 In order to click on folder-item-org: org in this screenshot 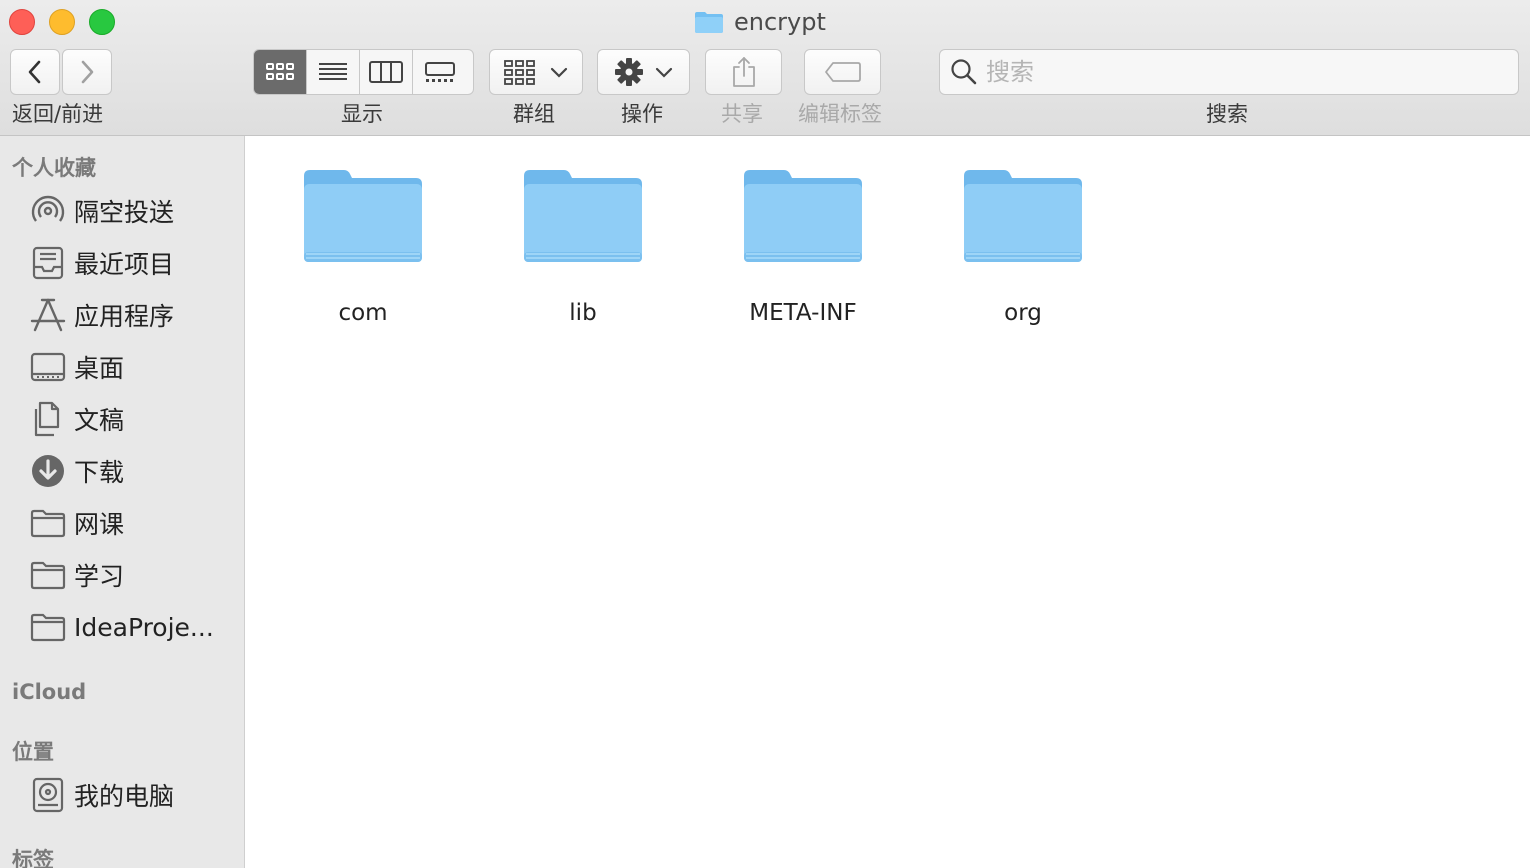, I will do `click(1023, 251)`.